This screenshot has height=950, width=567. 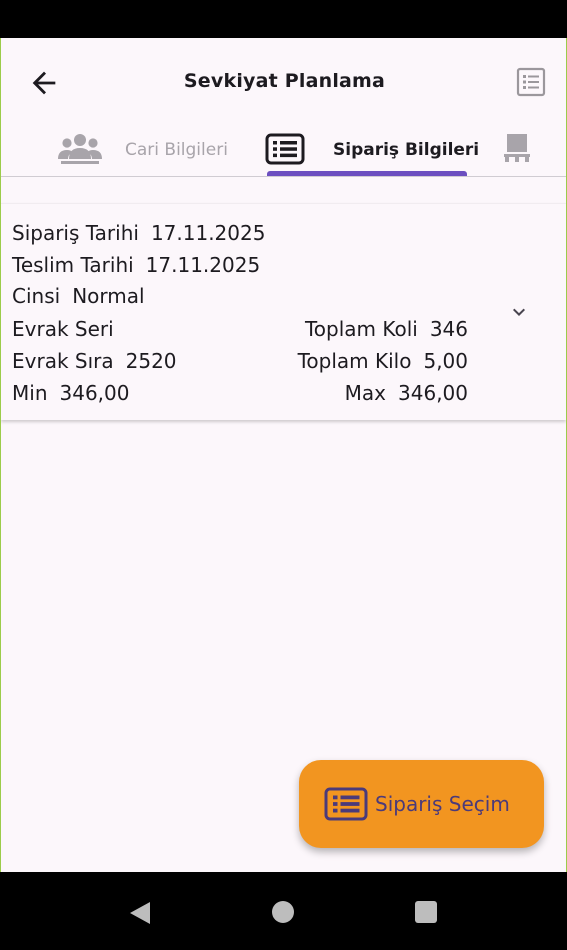 I want to click on page-title: Sevkiyat Planlama, so click(x=284, y=81).